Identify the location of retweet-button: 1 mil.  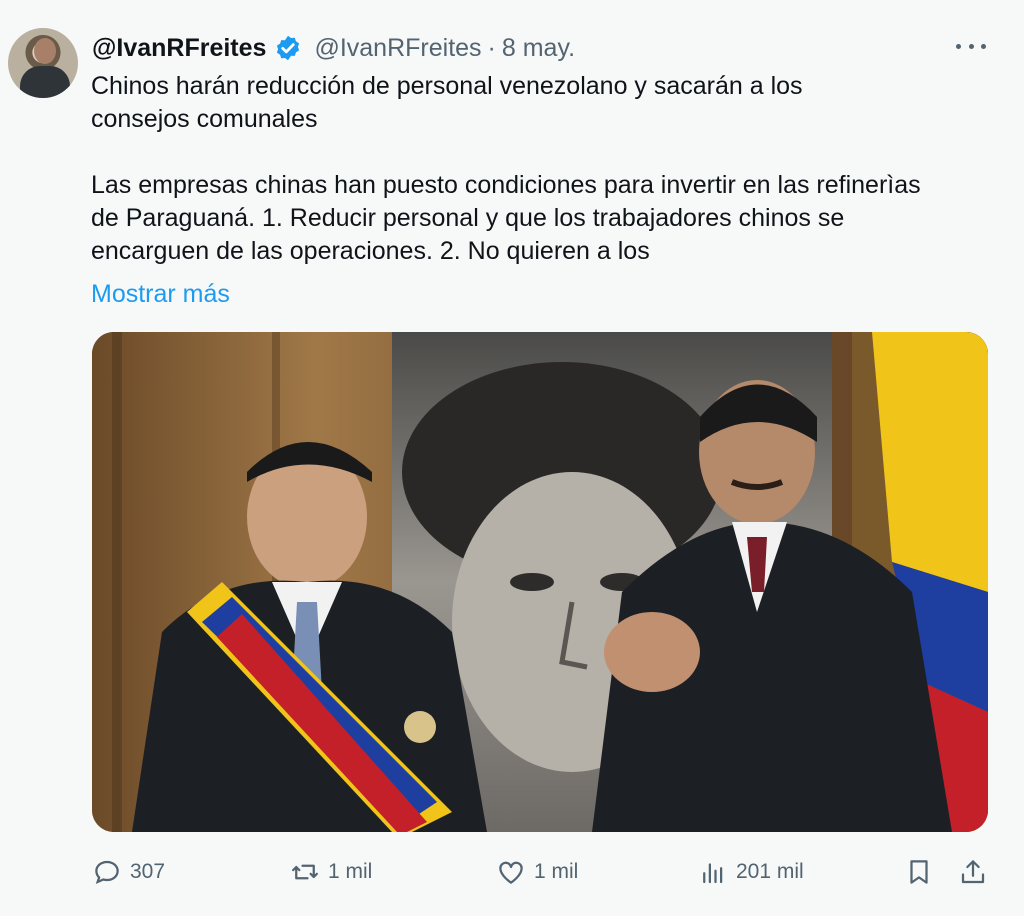
(331, 872).